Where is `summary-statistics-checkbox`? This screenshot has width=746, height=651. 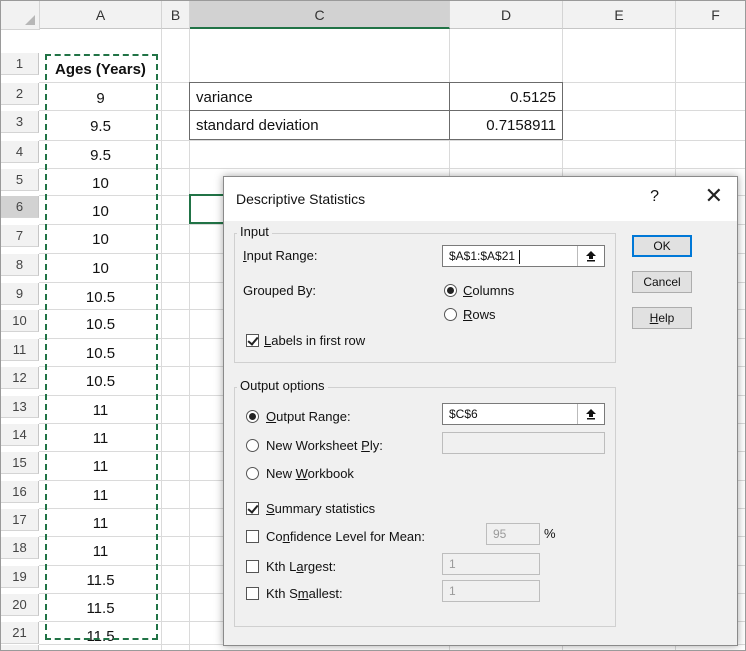 summary-statistics-checkbox is located at coordinates (252, 508).